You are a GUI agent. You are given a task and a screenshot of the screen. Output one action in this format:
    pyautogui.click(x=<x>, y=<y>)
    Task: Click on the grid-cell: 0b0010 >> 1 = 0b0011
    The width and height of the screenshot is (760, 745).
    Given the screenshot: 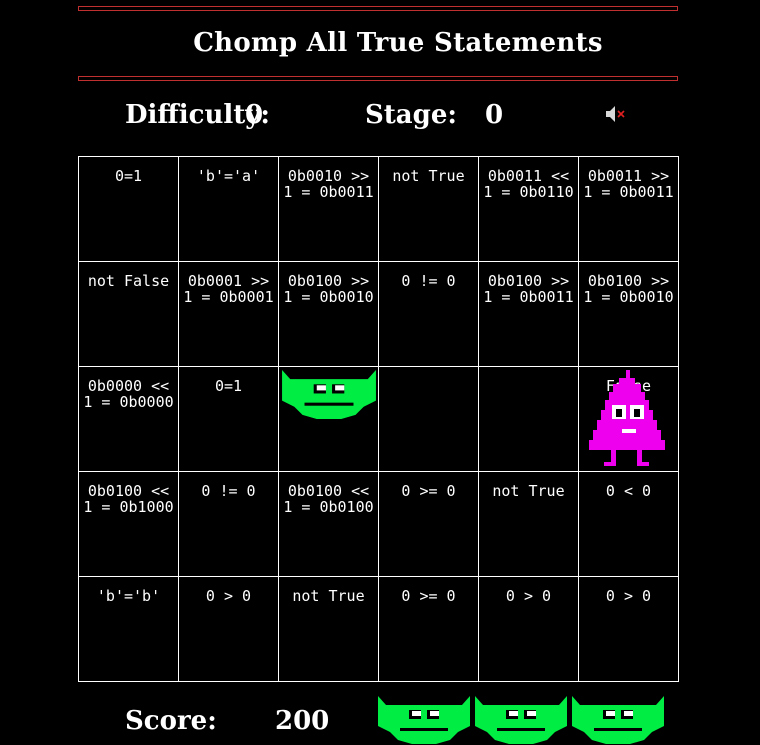 What is the action you would take?
    pyautogui.click(x=328, y=209)
    